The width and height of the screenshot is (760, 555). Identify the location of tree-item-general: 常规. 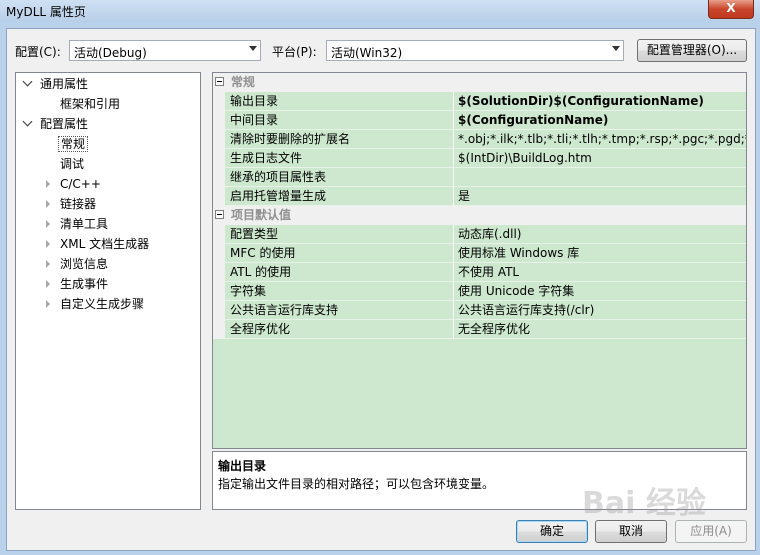
(73, 144).